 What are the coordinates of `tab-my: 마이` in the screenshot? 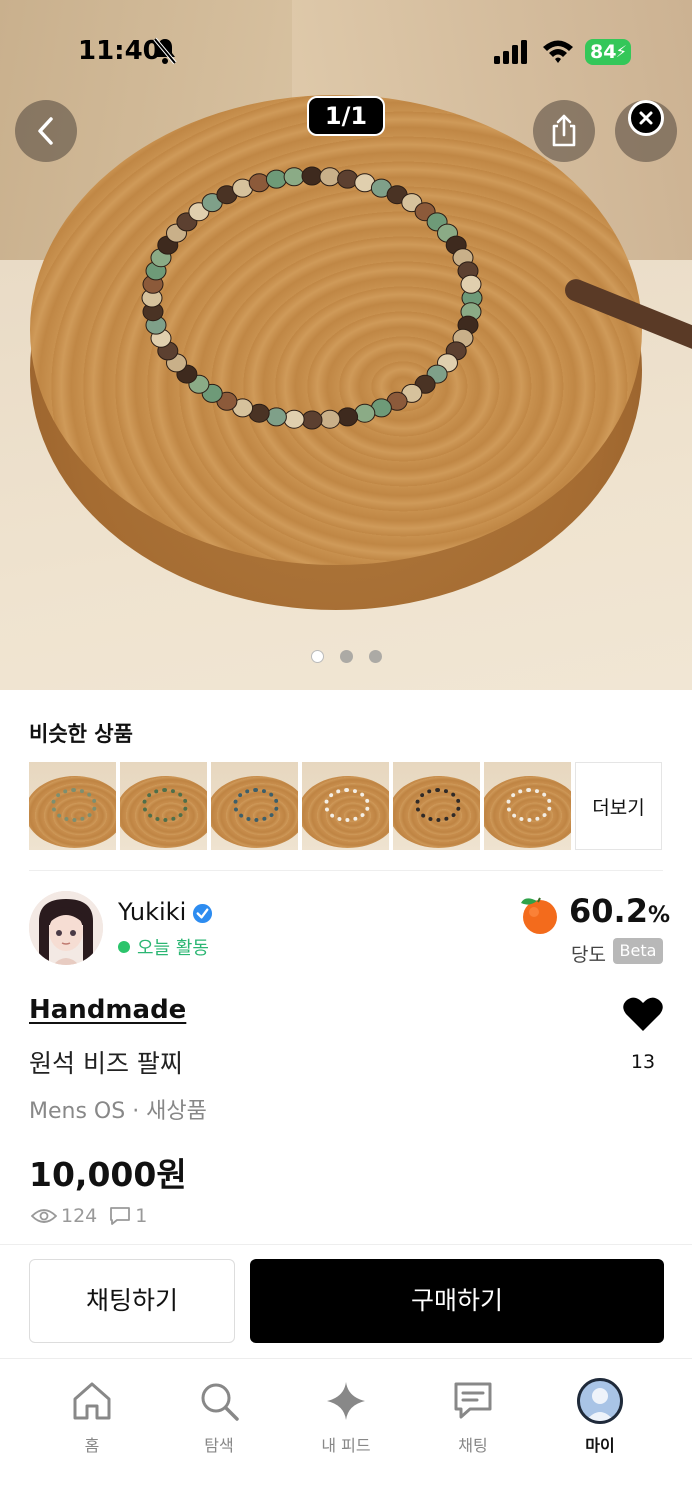 It's located at (600, 1417).